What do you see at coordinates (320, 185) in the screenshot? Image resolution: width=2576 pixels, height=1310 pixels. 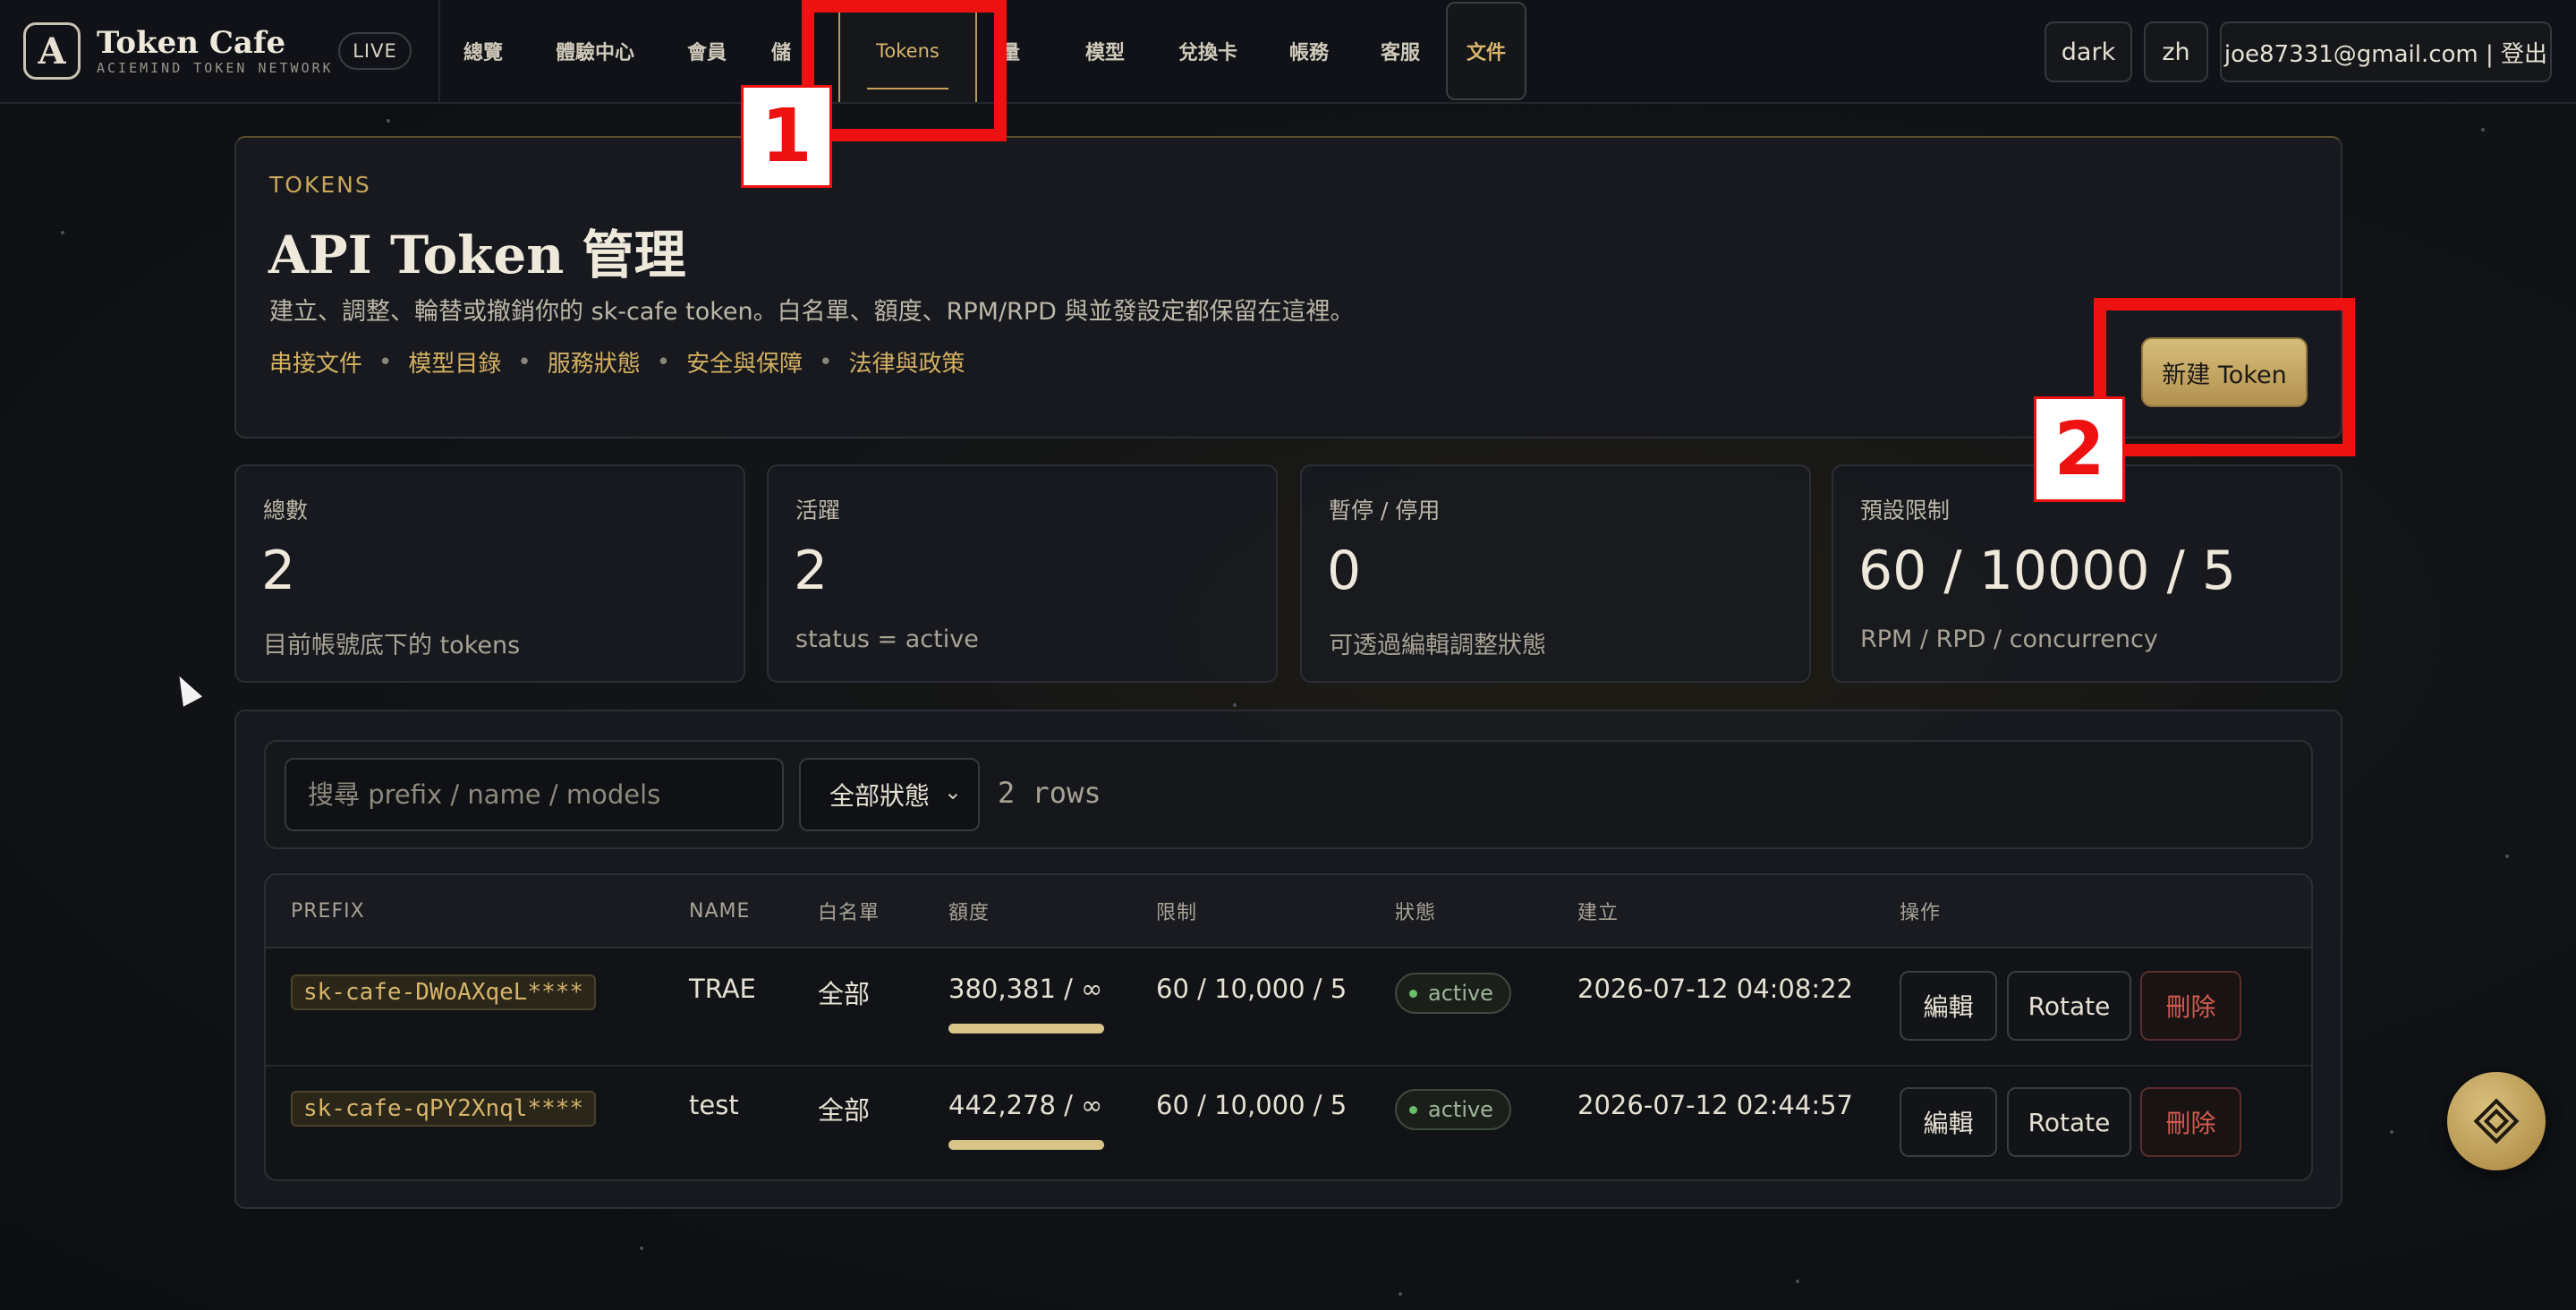 I see `section-eyebrow: TOKENS` at bounding box center [320, 185].